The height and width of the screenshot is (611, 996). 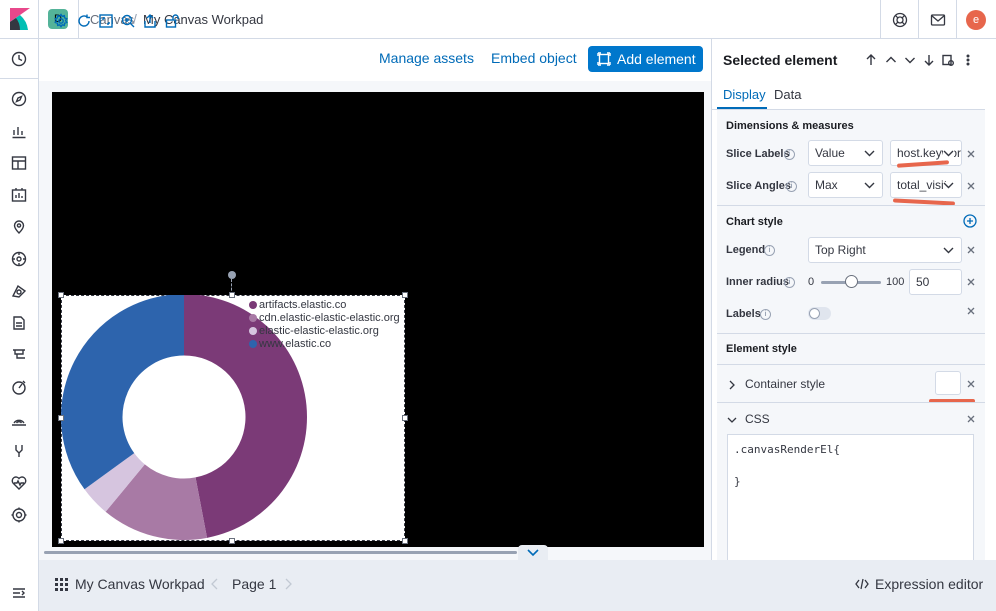 I want to click on share-icon, so click(x=150, y=21).